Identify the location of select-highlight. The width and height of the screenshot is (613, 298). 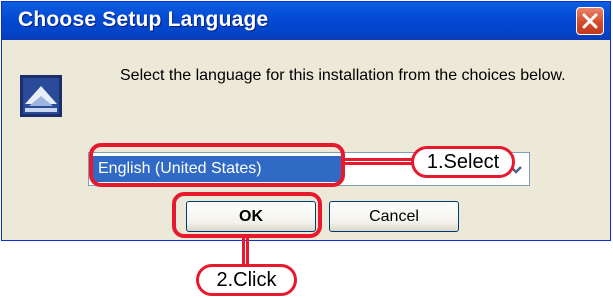
(217, 165).